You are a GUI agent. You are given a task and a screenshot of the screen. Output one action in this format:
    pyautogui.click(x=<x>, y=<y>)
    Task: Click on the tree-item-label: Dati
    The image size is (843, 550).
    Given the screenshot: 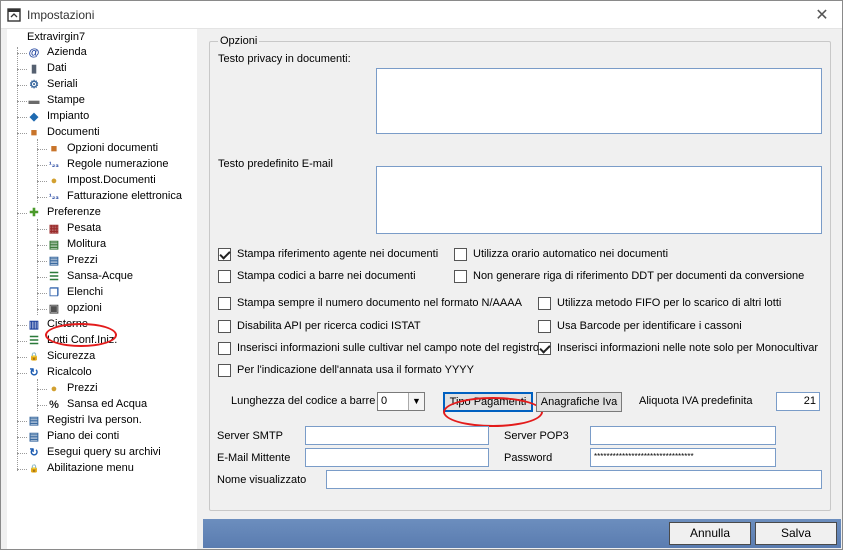 What is the action you would take?
    pyautogui.click(x=57, y=68)
    